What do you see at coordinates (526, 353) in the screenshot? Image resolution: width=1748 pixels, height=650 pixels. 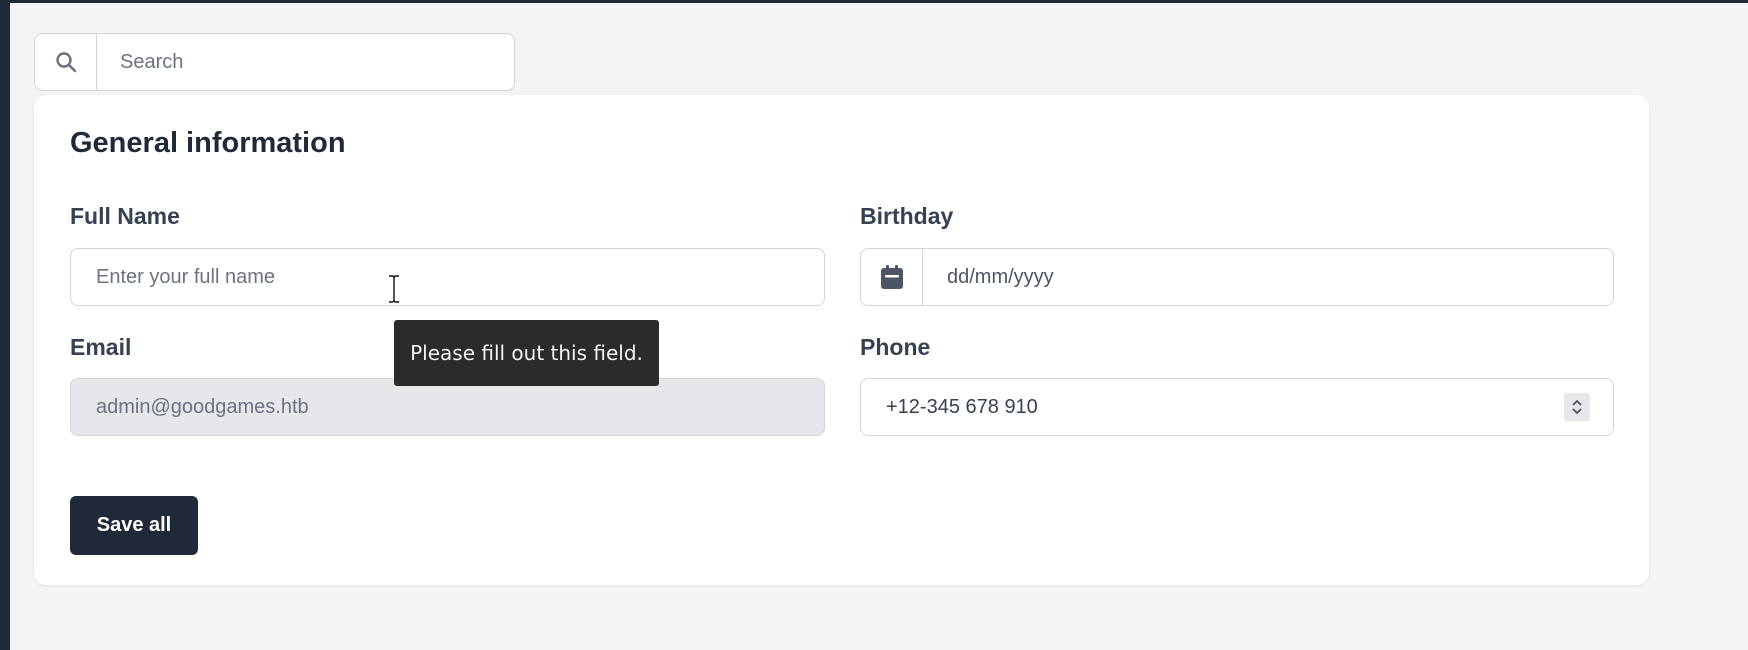 I see `validation-tooltip: Please fill out this field.` at bounding box center [526, 353].